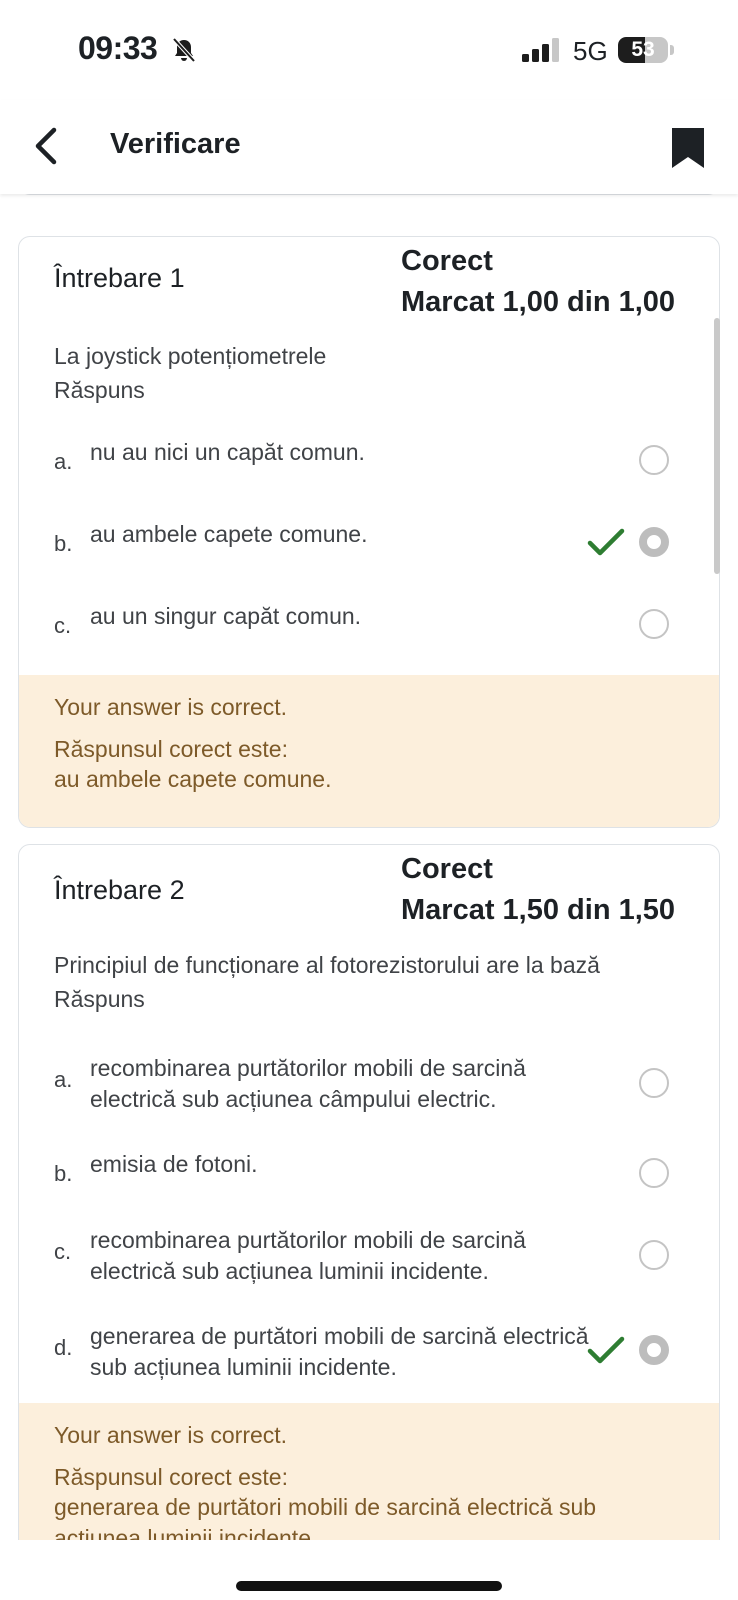 The image size is (738, 1600). What do you see at coordinates (369, 147) in the screenshot?
I see `app-bar: Verificare` at bounding box center [369, 147].